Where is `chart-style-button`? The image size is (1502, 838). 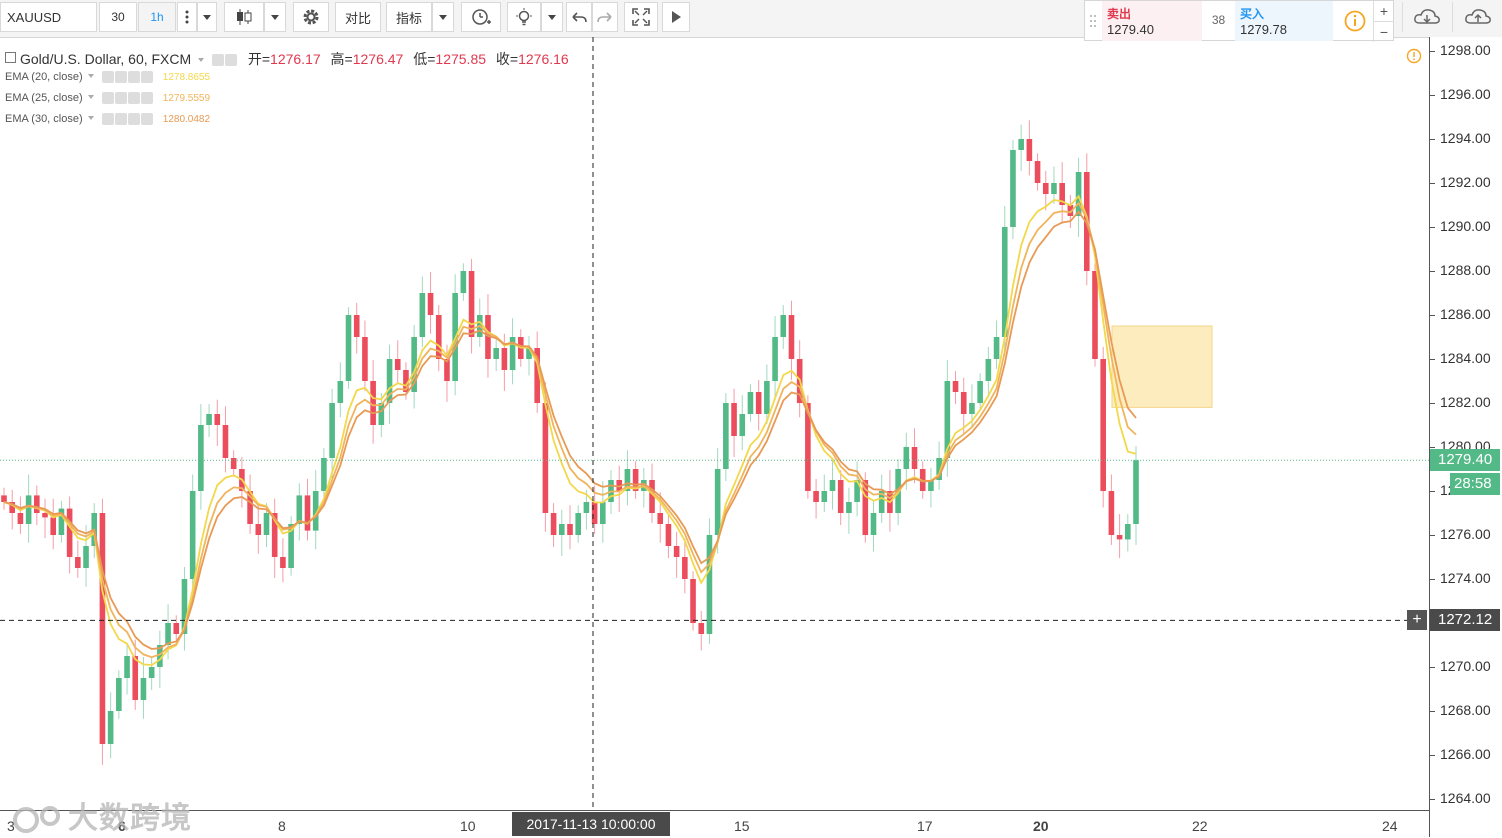
chart-style-button is located at coordinates (244, 17).